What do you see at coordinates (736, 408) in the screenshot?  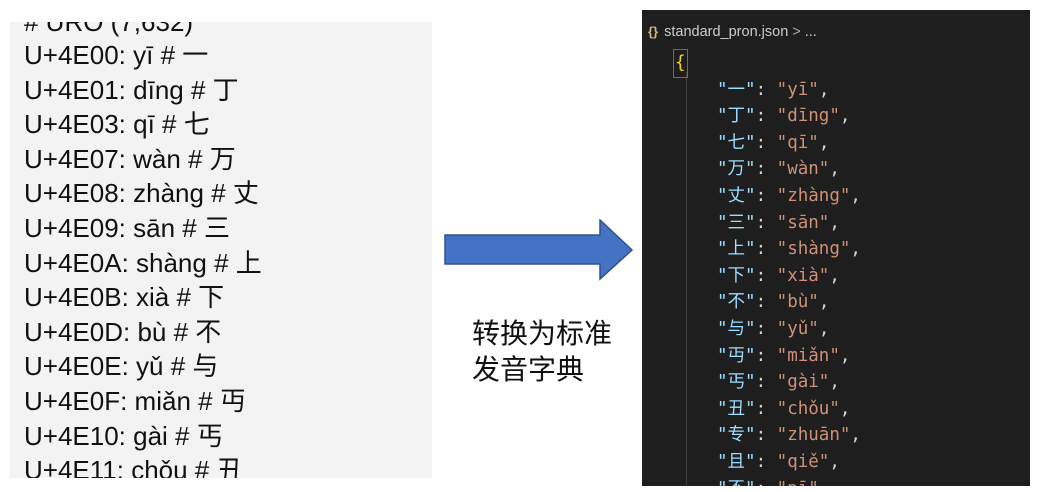 I see `json-key: "丑"` at bounding box center [736, 408].